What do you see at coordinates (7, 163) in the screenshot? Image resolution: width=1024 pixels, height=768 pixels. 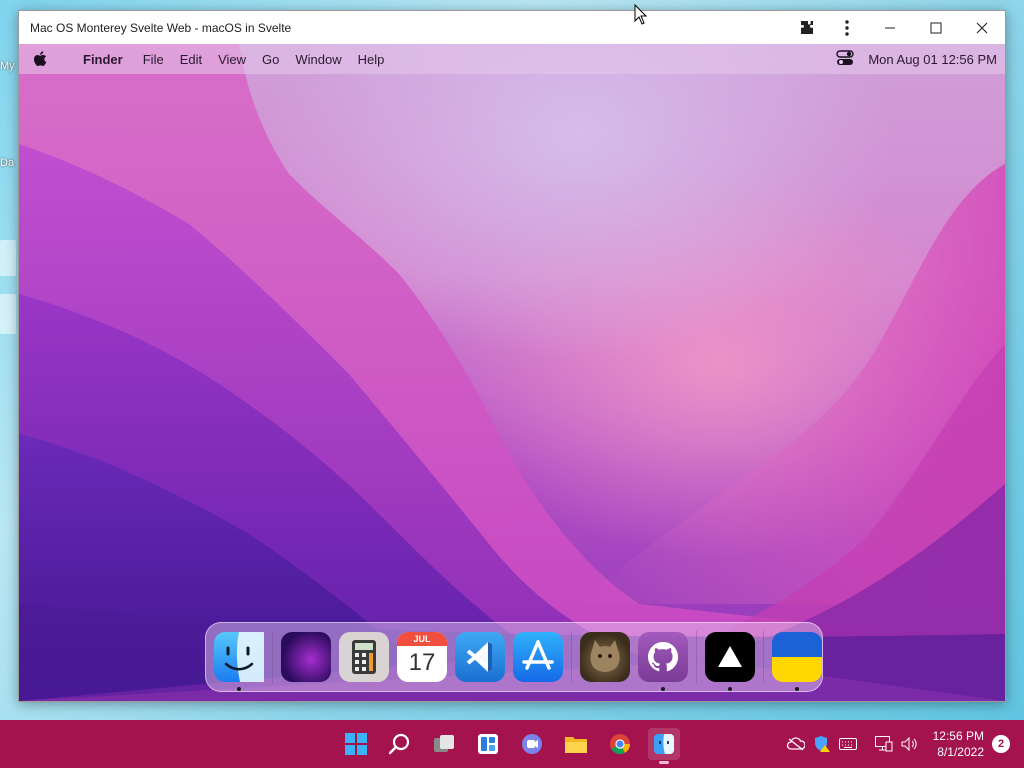 I see `desktop-icon-label-da: Da` at bounding box center [7, 163].